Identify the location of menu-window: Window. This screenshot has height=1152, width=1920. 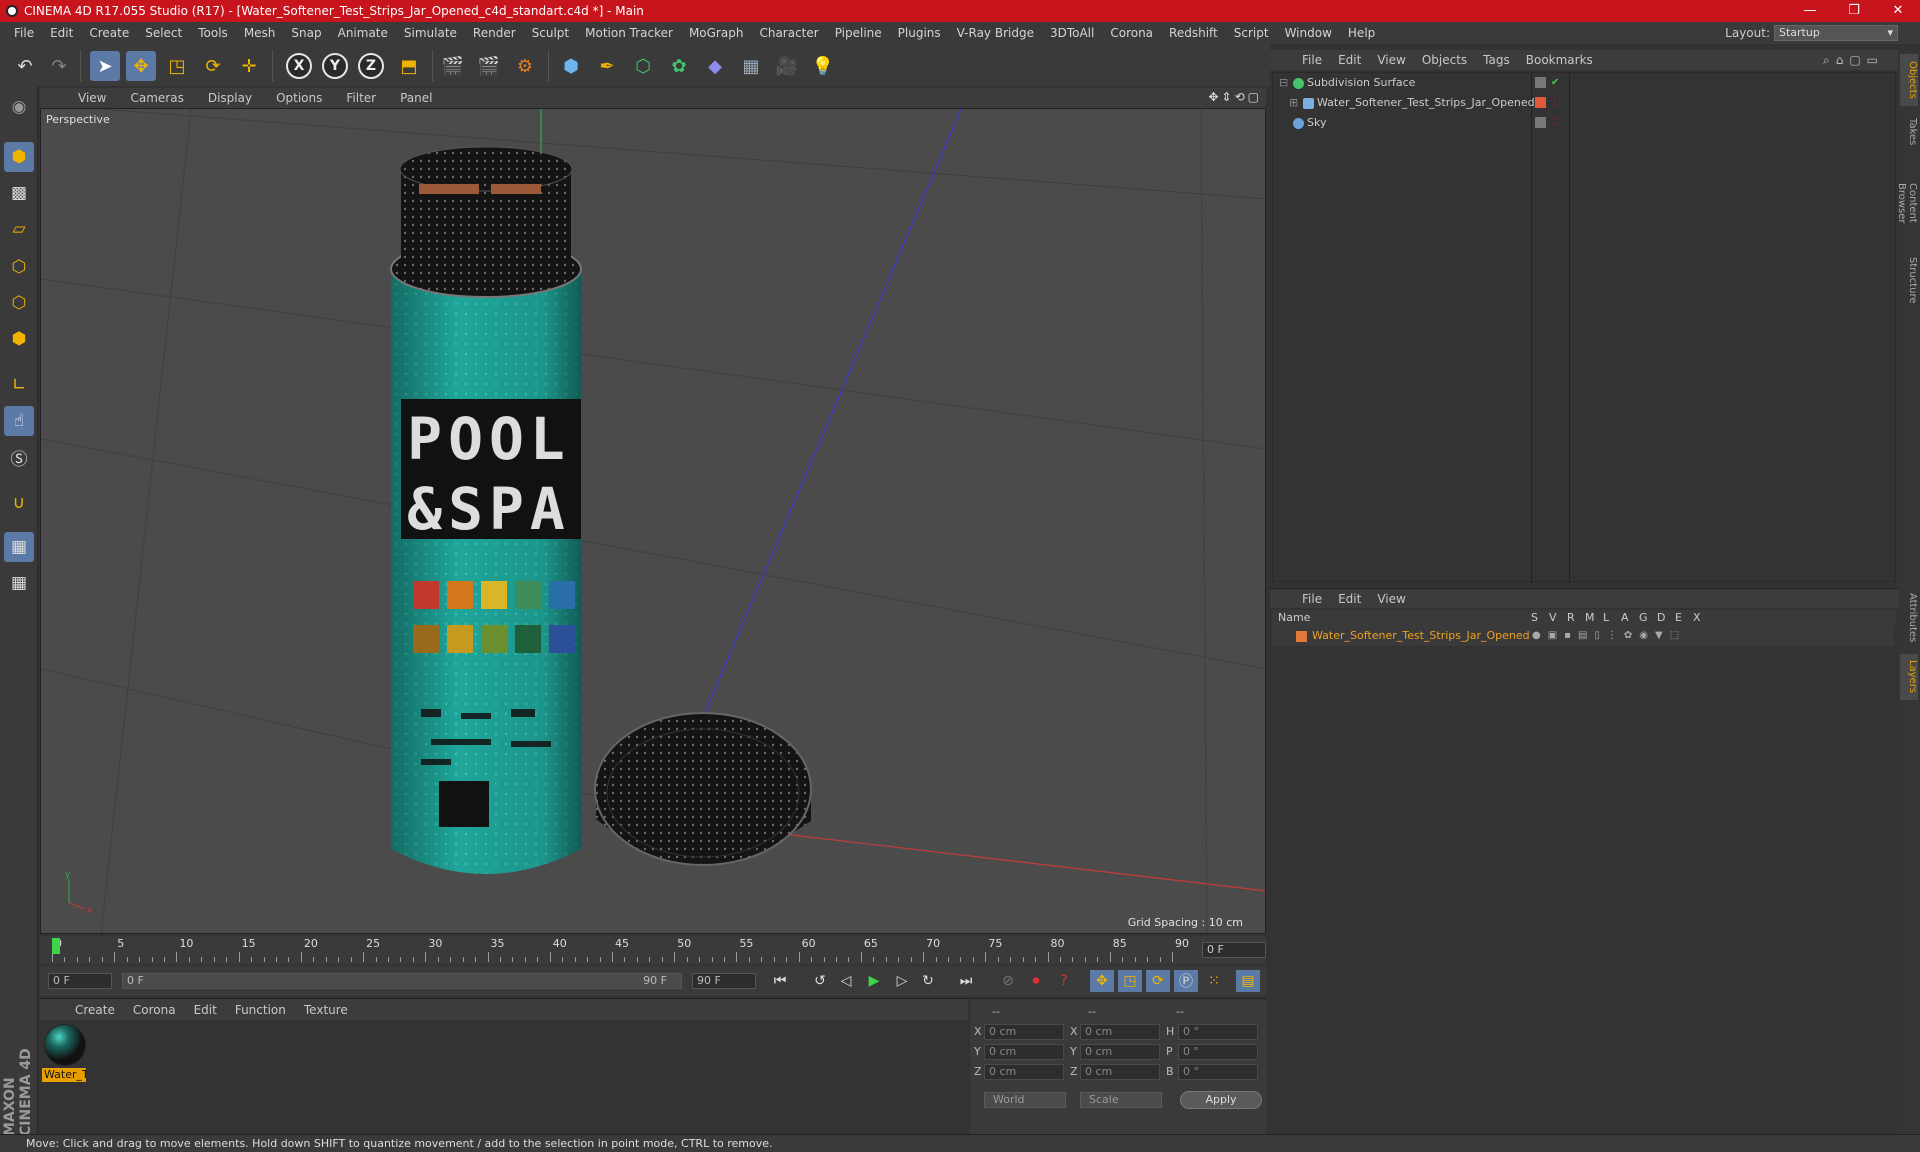
(1308, 33).